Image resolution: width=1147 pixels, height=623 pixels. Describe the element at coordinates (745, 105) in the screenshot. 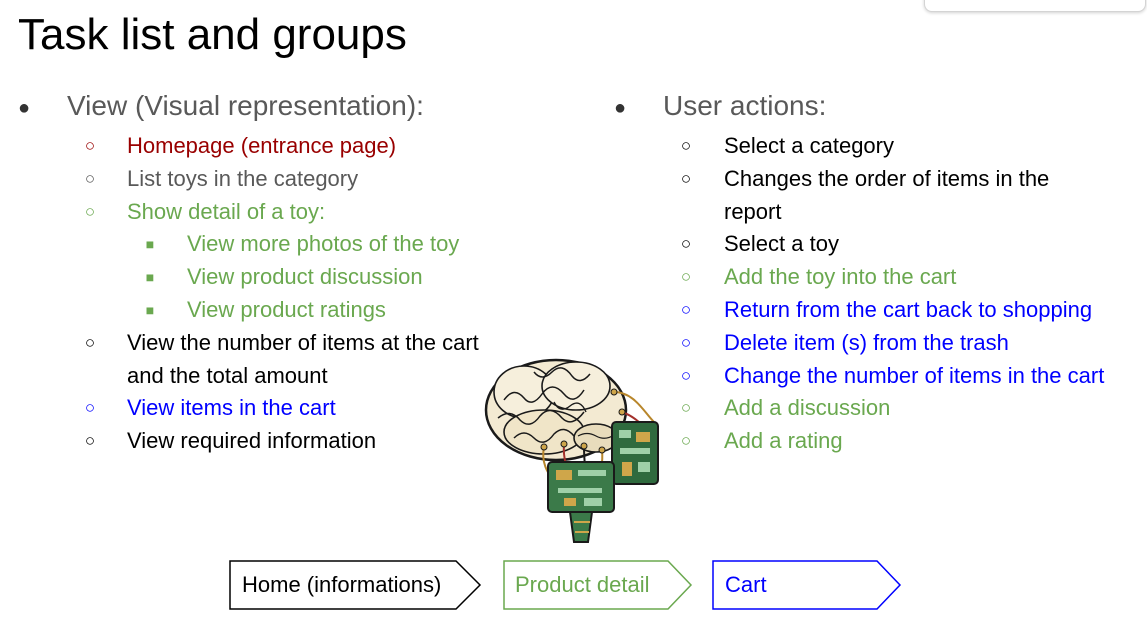

I see `actions-heading-text: User actions:` at that location.